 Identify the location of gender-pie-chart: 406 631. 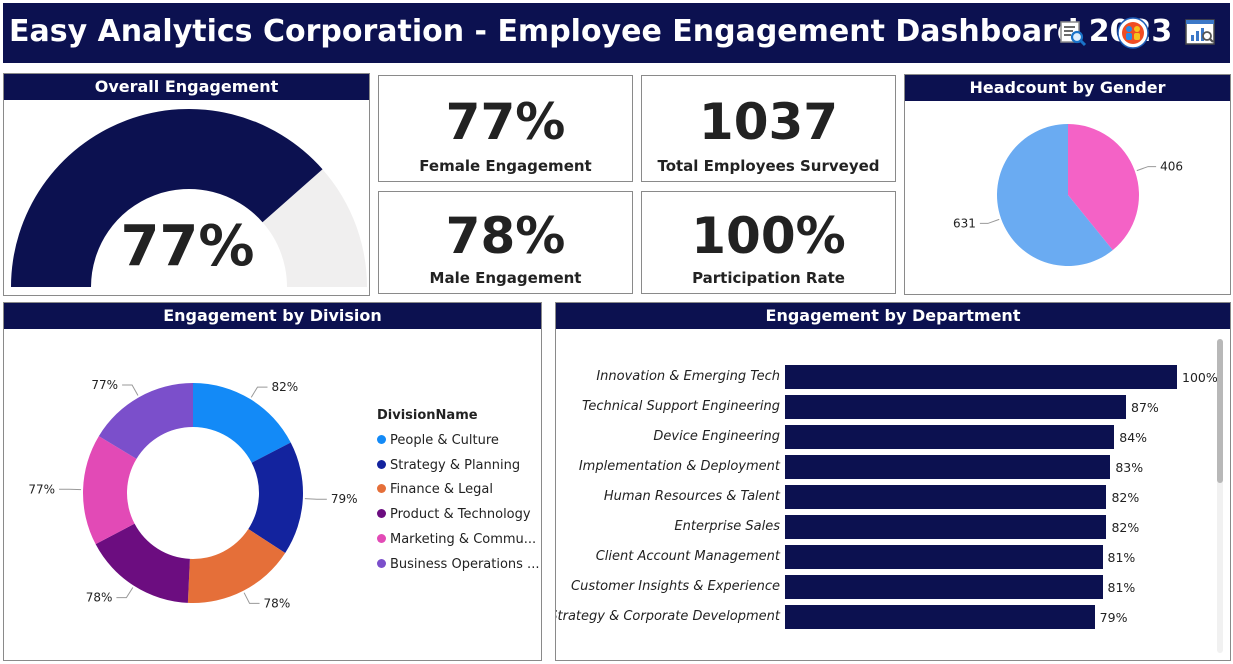
(1068, 195).